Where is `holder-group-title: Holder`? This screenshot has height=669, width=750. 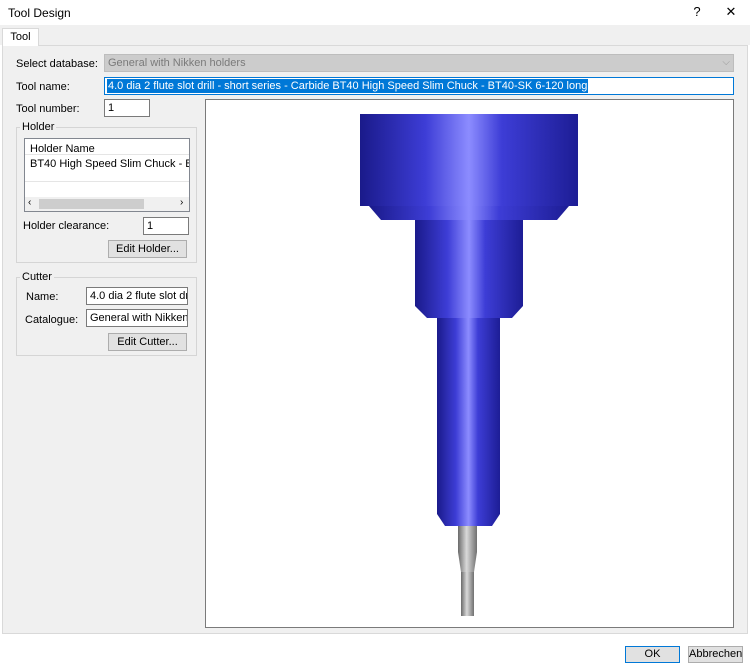 holder-group-title: Holder is located at coordinates (38, 127).